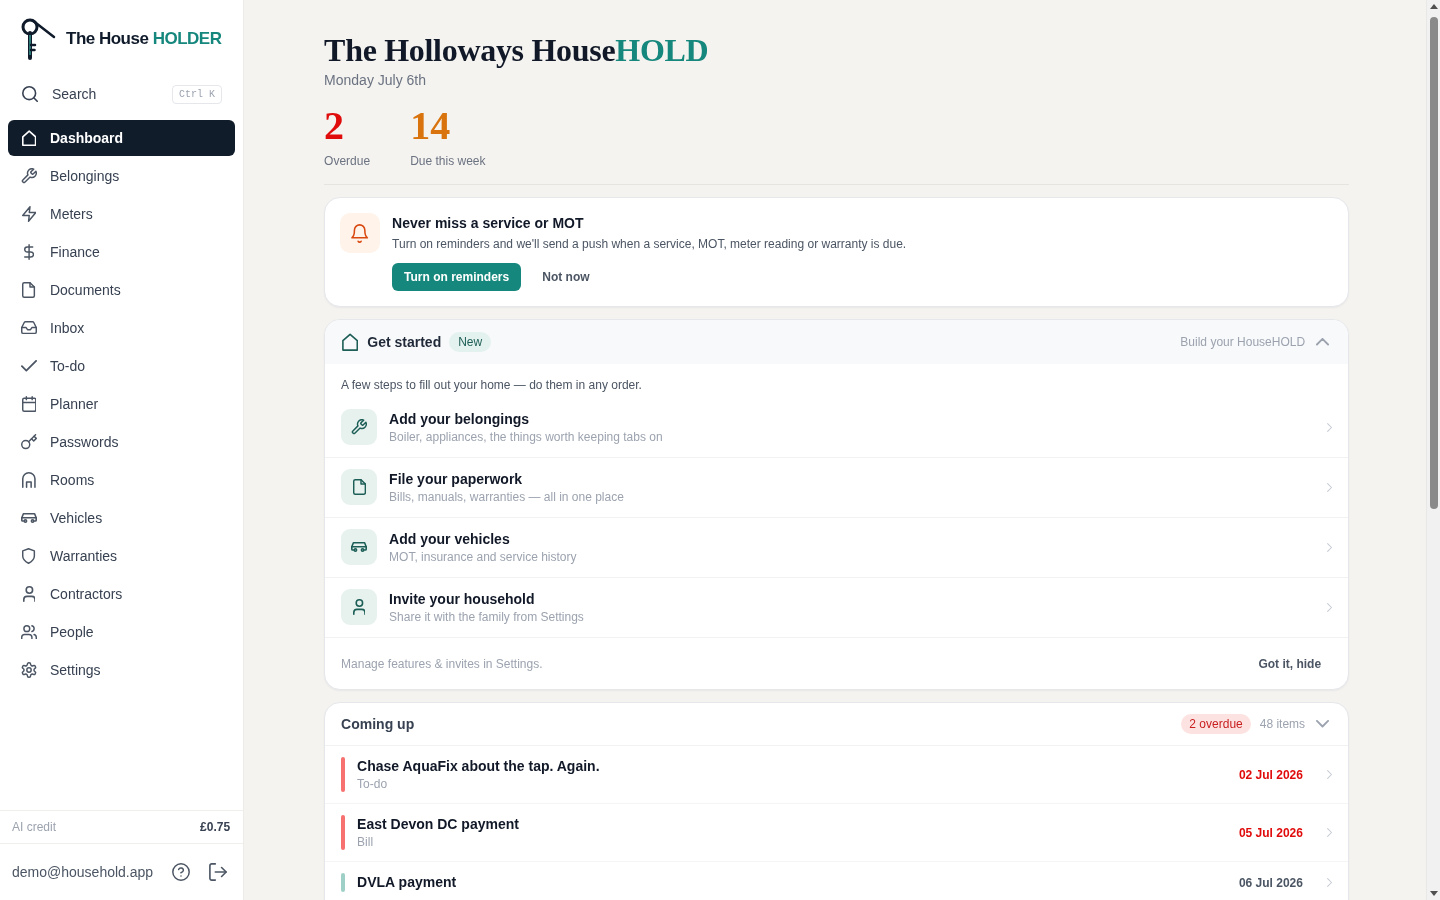  What do you see at coordinates (442, 663) in the screenshot?
I see `footer-text: Manage features & invites in Settings.` at bounding box center [442, 663].